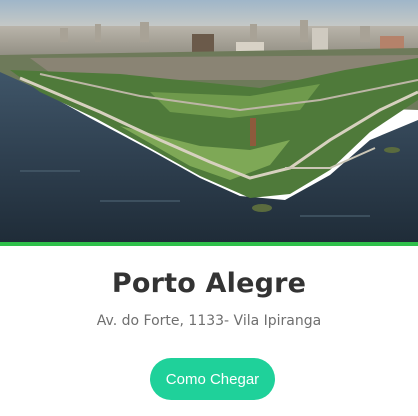 This screenshot has width=418, height=416. What do you see at coordinates (209, 244) in the screenshot?
I see `accent-divider` at bounding box center [209, 244].